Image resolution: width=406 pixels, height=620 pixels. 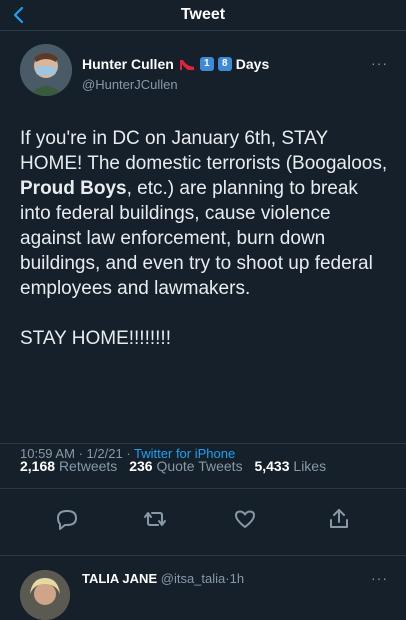 I want to click on page-title: Tweet, so click(x=203, y=14).